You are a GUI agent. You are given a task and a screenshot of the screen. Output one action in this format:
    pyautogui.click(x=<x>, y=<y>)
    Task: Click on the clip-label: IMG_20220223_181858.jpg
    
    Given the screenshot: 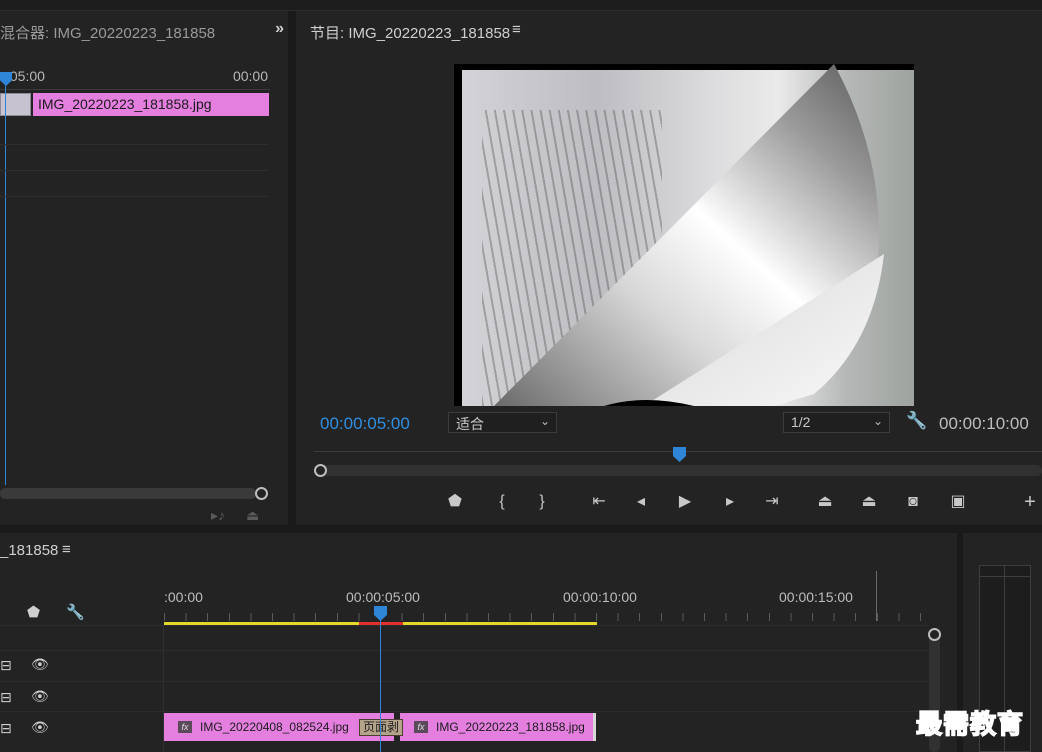 What is the action you would take?
    pyautogui.click(x=510, y=727)
    